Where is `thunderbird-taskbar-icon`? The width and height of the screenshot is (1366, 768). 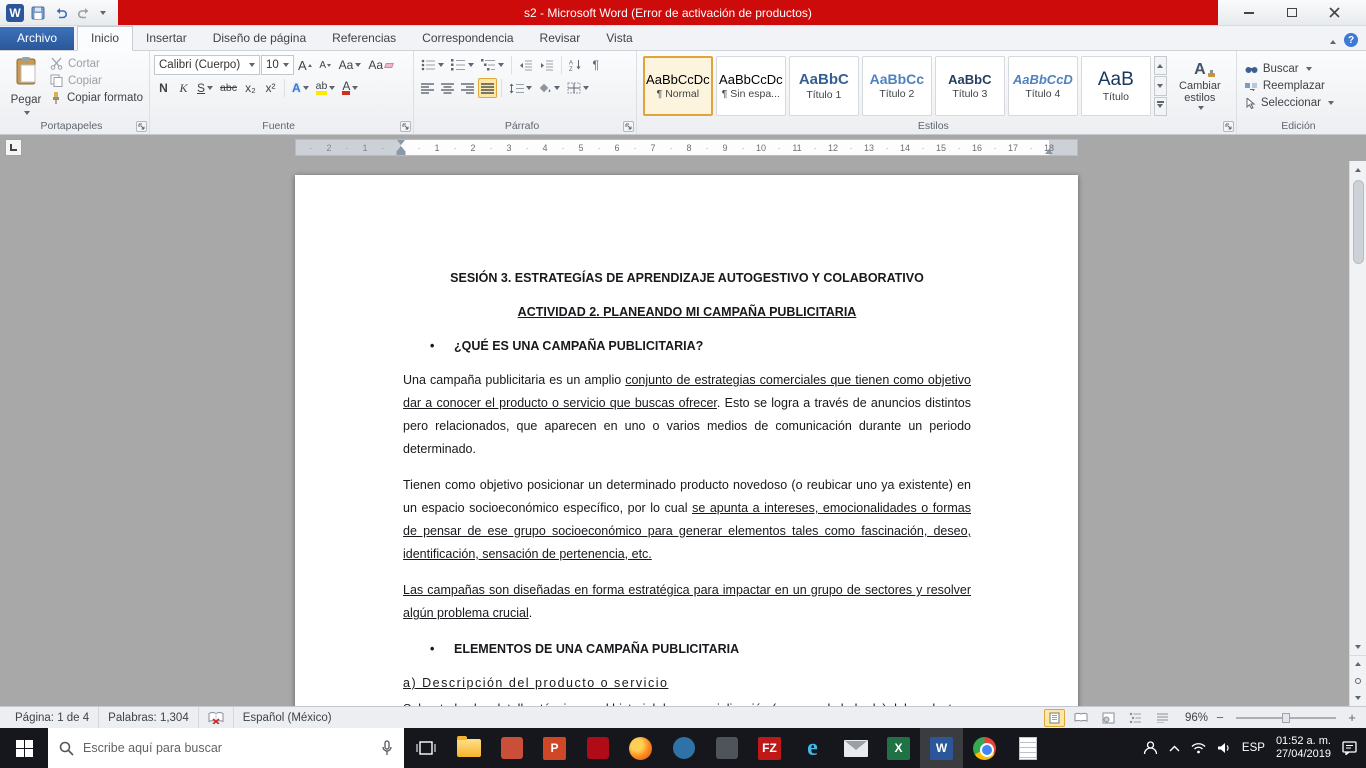 thunderbird-taskbar-icon is located at coordinates (683, 748).